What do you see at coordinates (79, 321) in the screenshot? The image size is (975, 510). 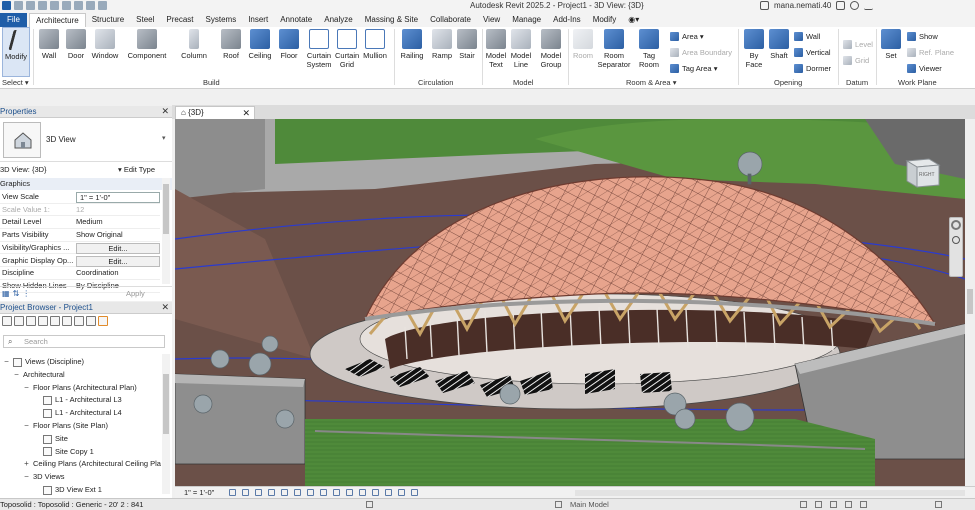 I see `groups-icon` at bounding box center [79, 321].